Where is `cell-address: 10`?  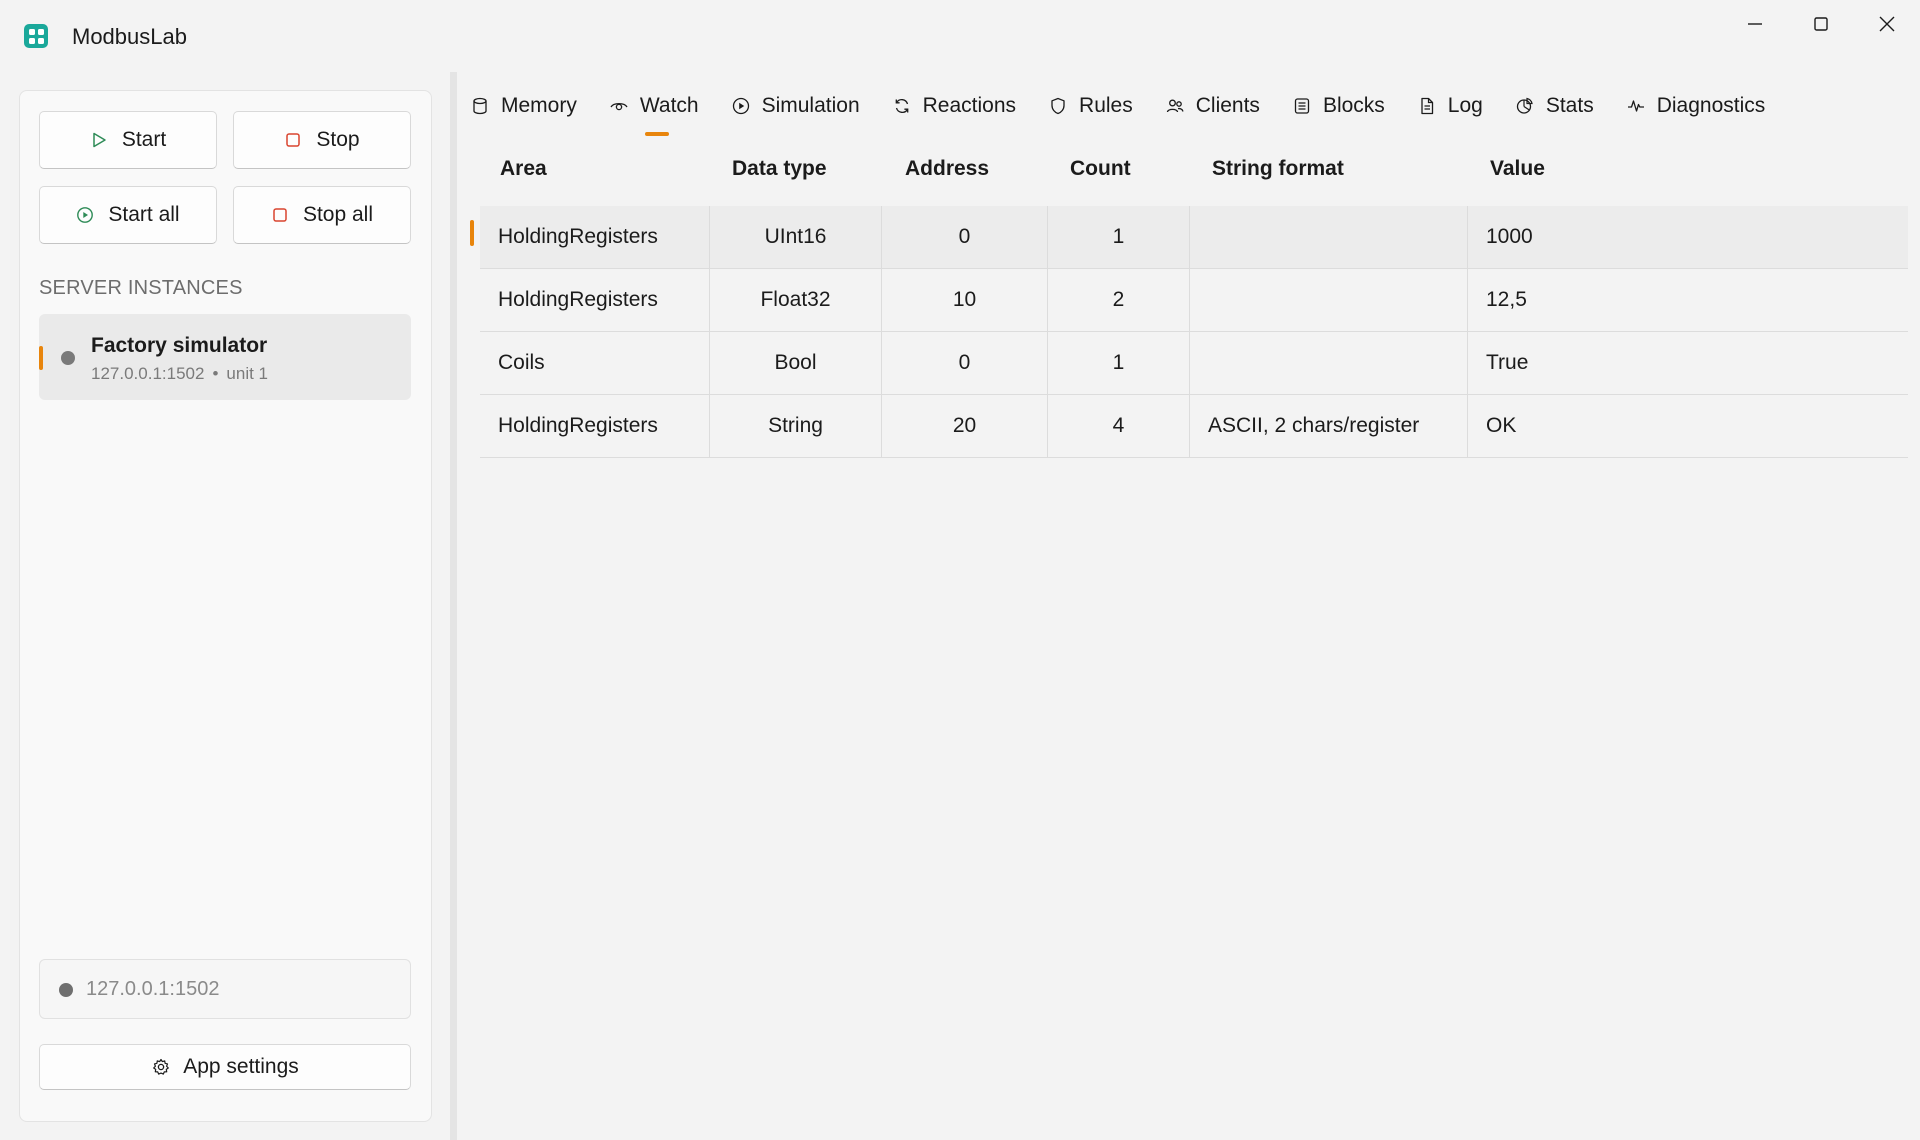 cell-address: 10 is located at coordinates (965, 300).